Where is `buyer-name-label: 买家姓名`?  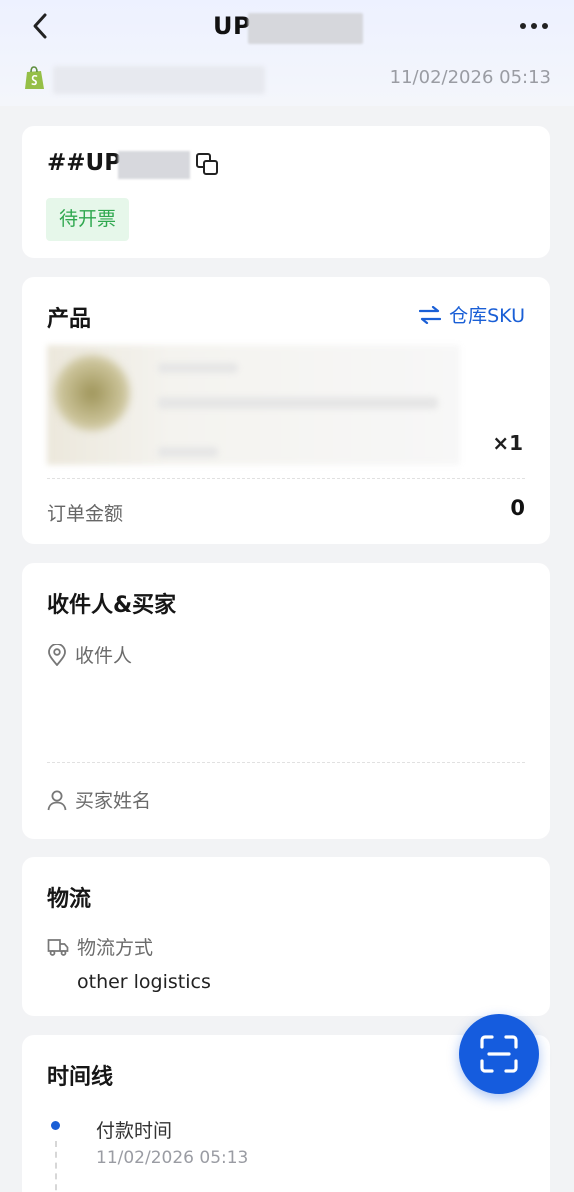
buyer-name-label: 买家姓名 is located at coordinates (113, 801).